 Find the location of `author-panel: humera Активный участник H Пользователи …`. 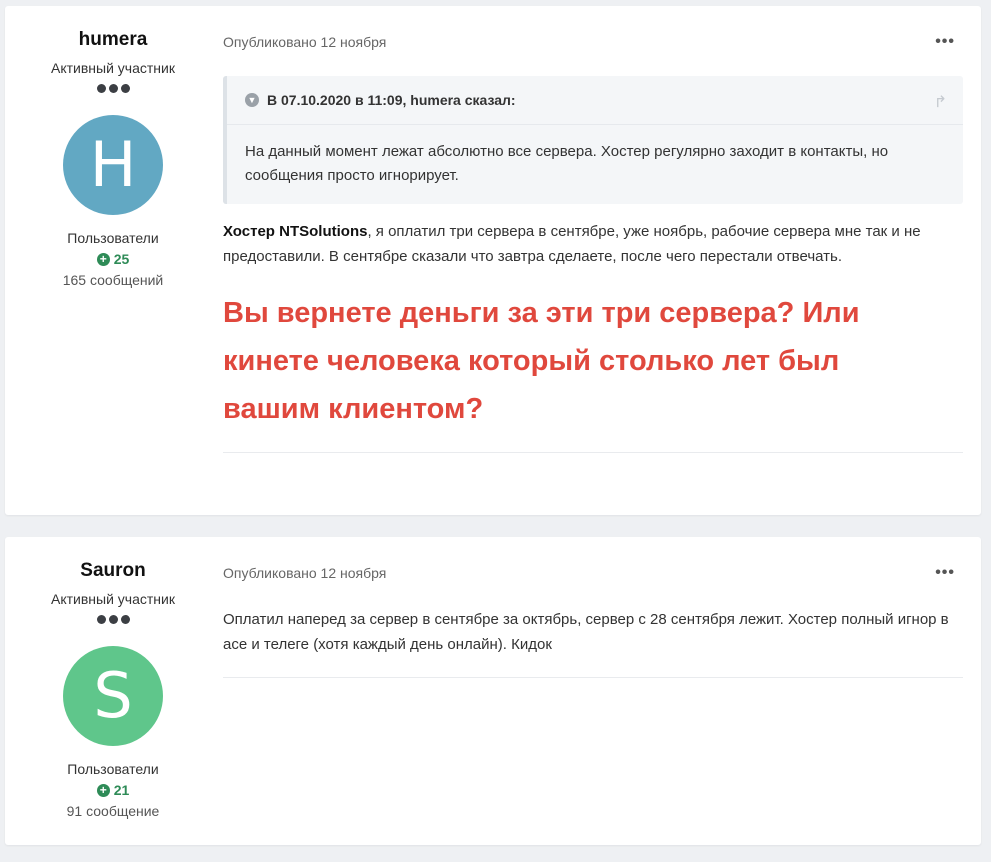

author-panel: humera Активный участник H Пользователи … is located at coordinates (113, 147).